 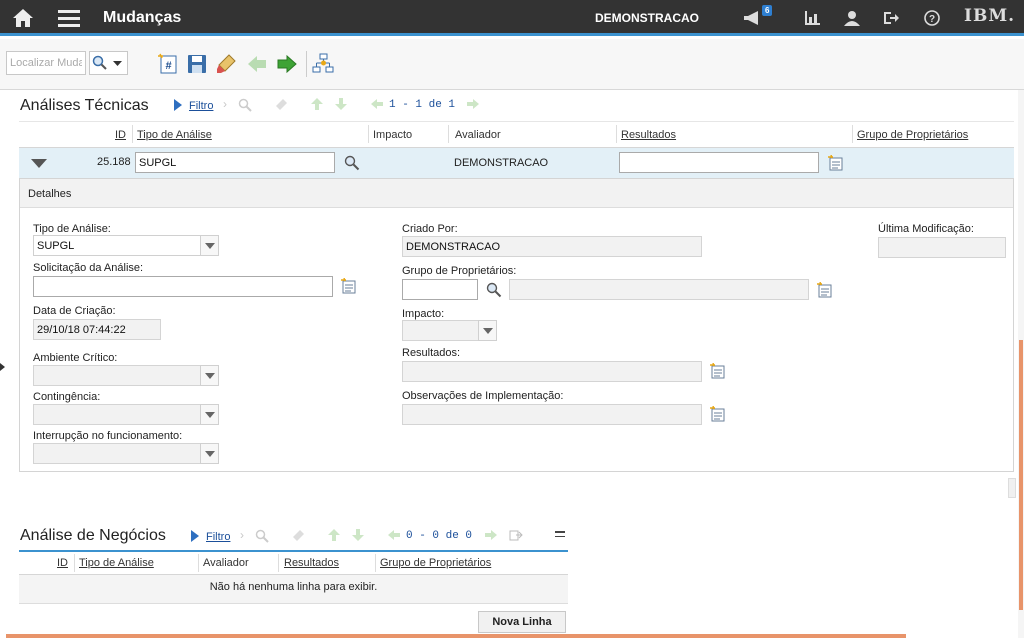 I want to click on technical-filter-link: Filtro, so click(x=201, y=106).